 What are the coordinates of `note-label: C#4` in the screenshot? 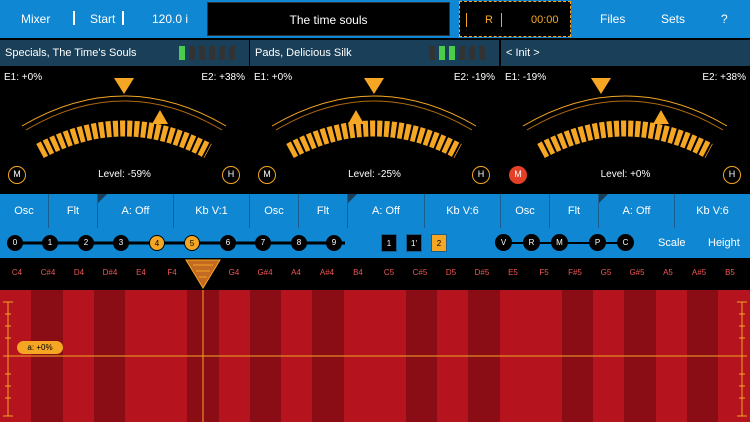 It's located at (48, 272).